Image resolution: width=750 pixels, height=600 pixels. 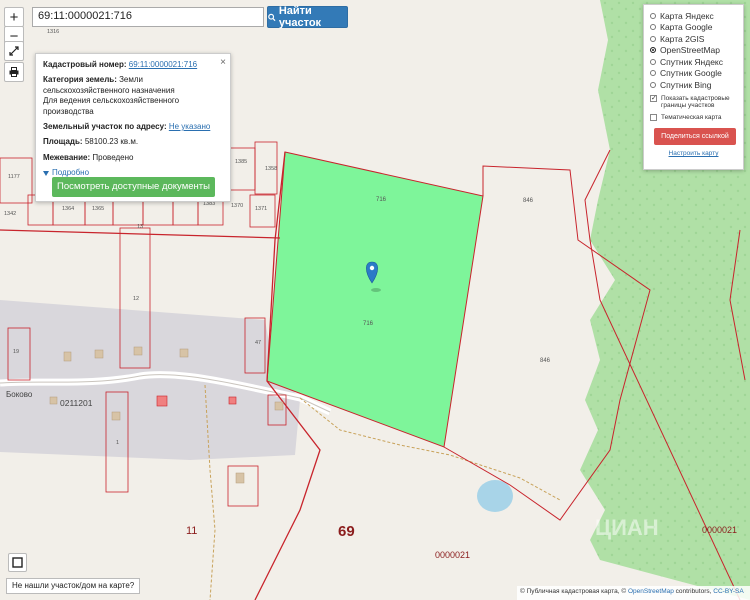 I want to click on plot-number-label: 12, so click(x=136, y=299).